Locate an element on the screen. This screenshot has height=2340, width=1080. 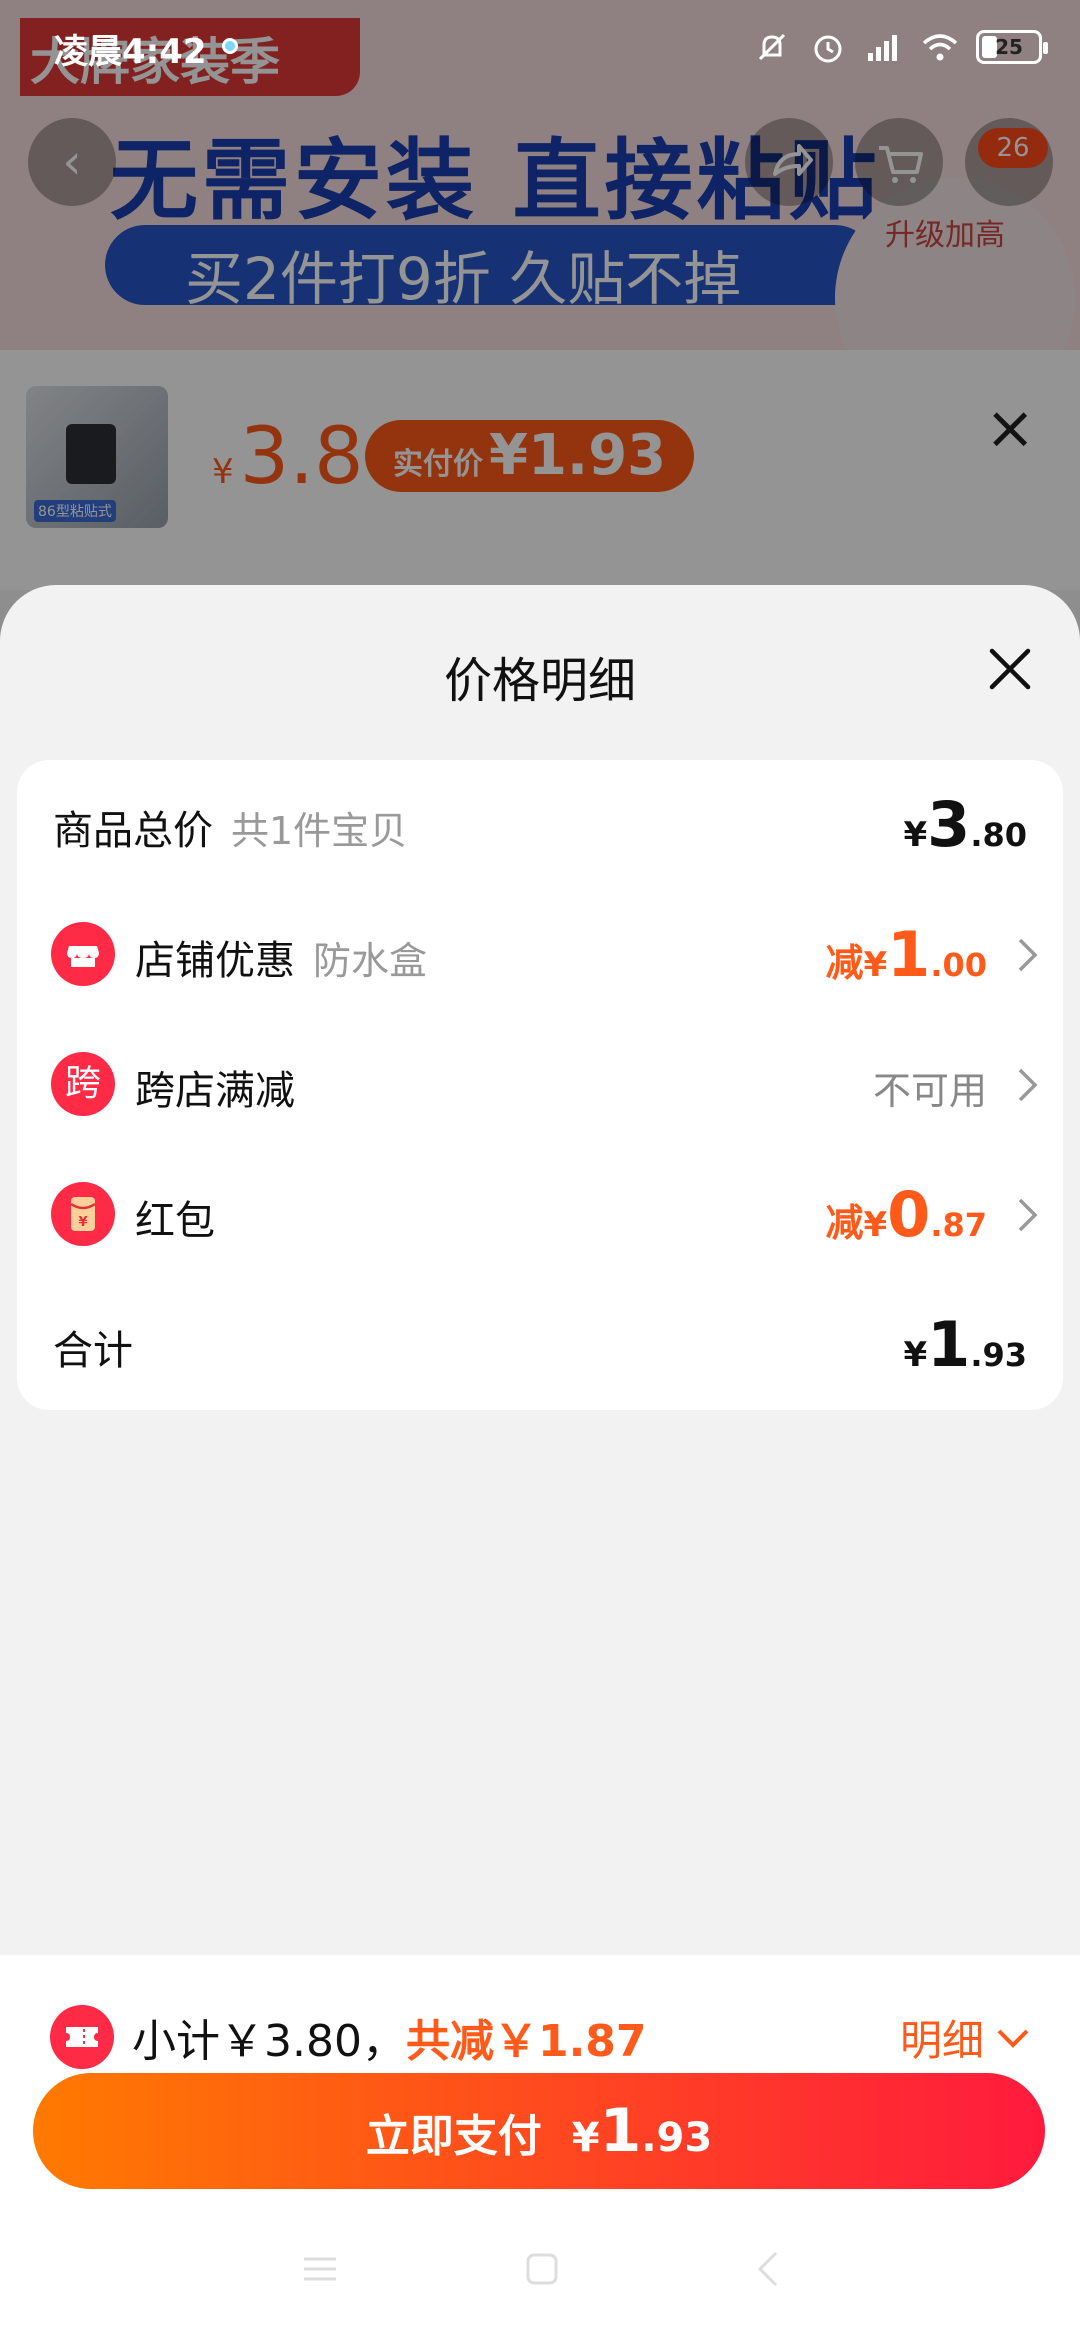
row-grand-total: 合计 ¥1.93 is located at coordinates (540, 1345).